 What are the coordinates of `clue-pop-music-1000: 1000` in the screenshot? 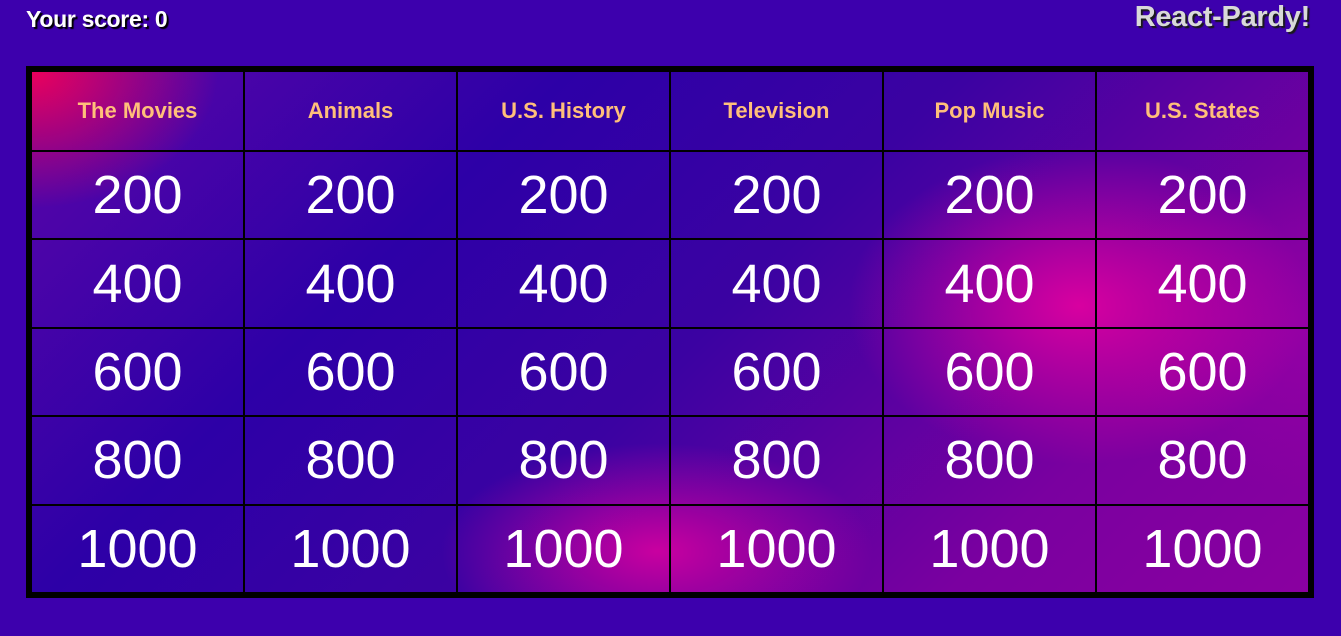 It's located at (989, 548).